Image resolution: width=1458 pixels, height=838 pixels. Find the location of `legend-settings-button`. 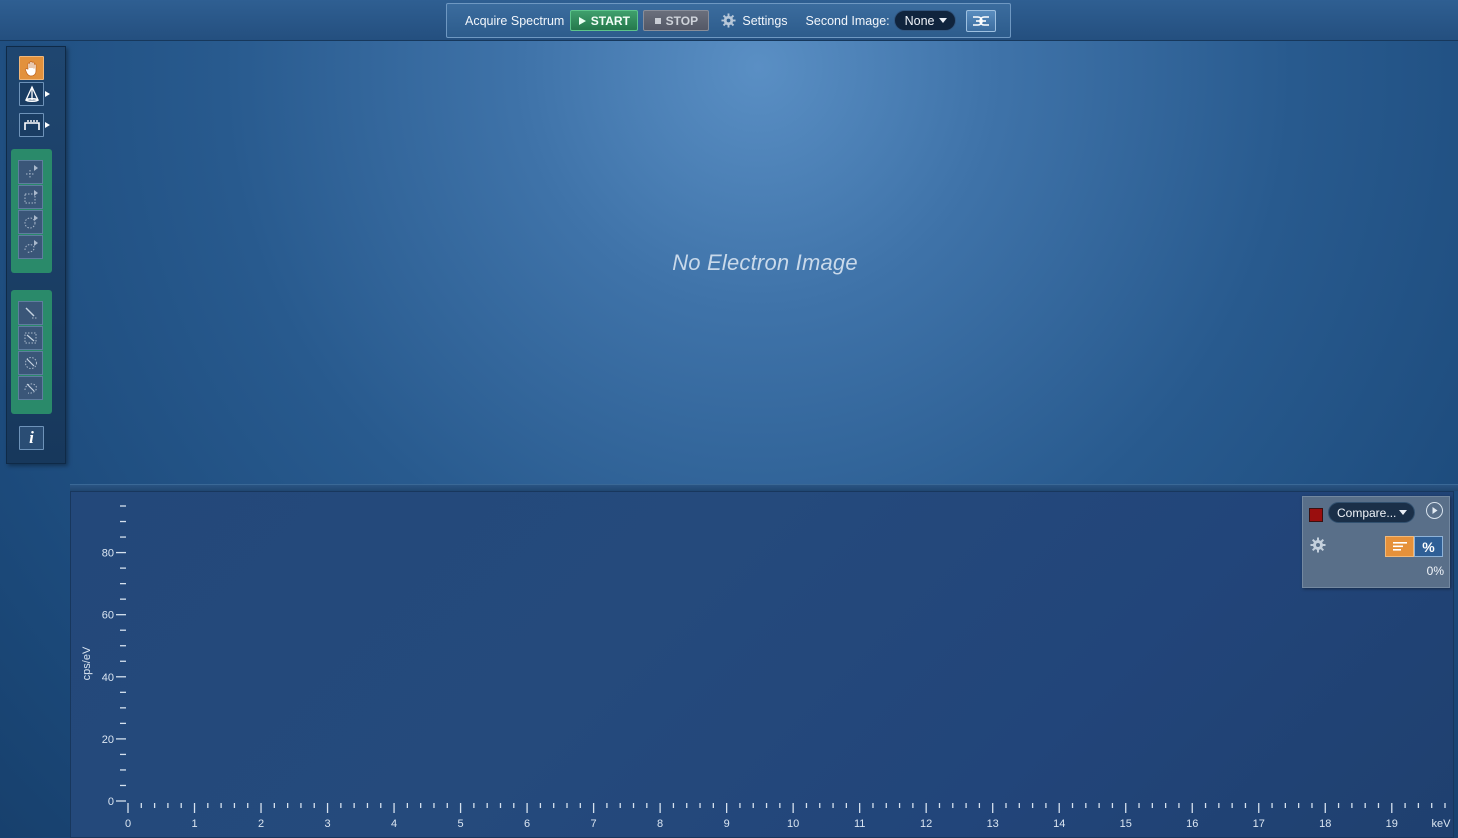

legend-settings-button is located at coordinates (1318, 547).